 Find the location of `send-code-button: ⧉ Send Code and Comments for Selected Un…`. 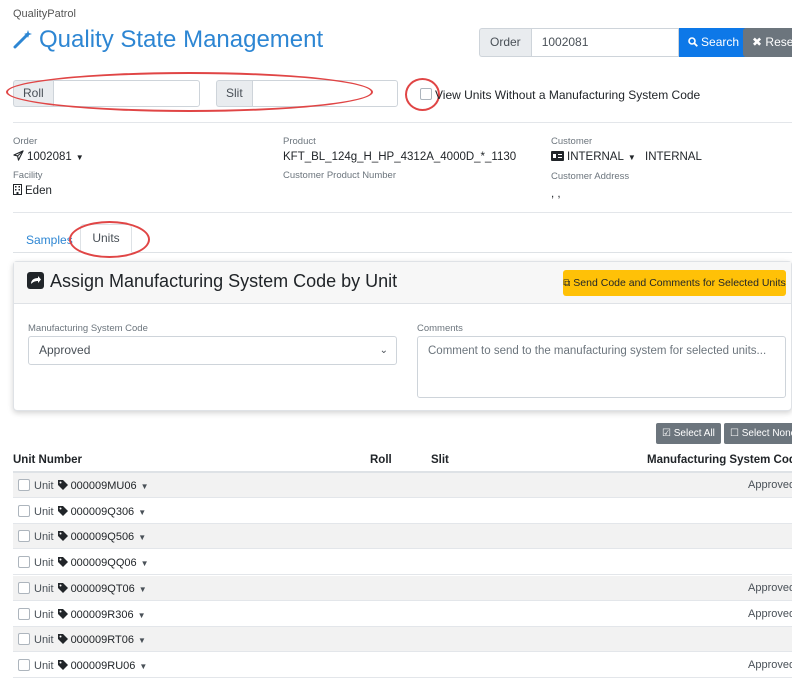

send-code-button: ⧉ Send Code and Comments for Selected Un… is located at coordinates (674, 283).